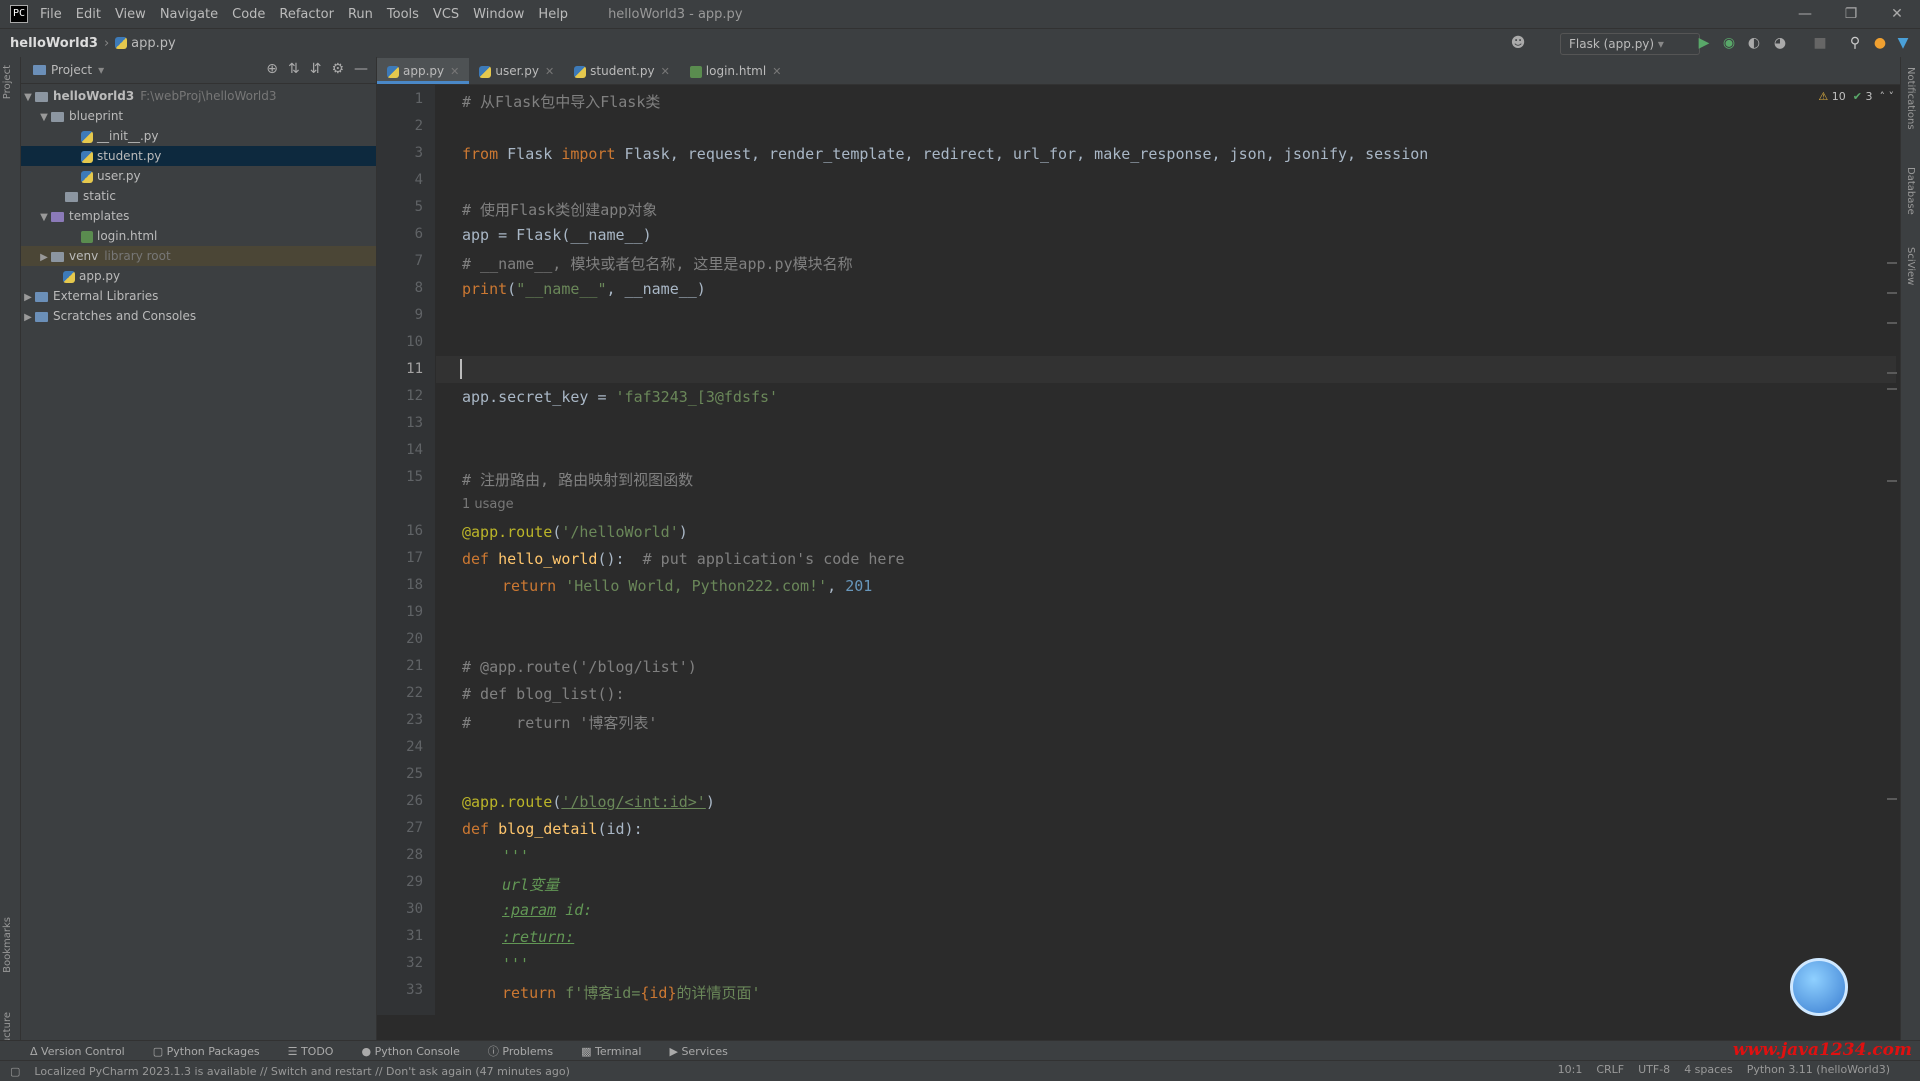 This screenshot has width=1920, height=1081. What do you see at coordinates (198, 316) in the screenshot?
I see `tree-item-scratches: ▶ Scratches and Consoles` at bounding box center [198, 316].